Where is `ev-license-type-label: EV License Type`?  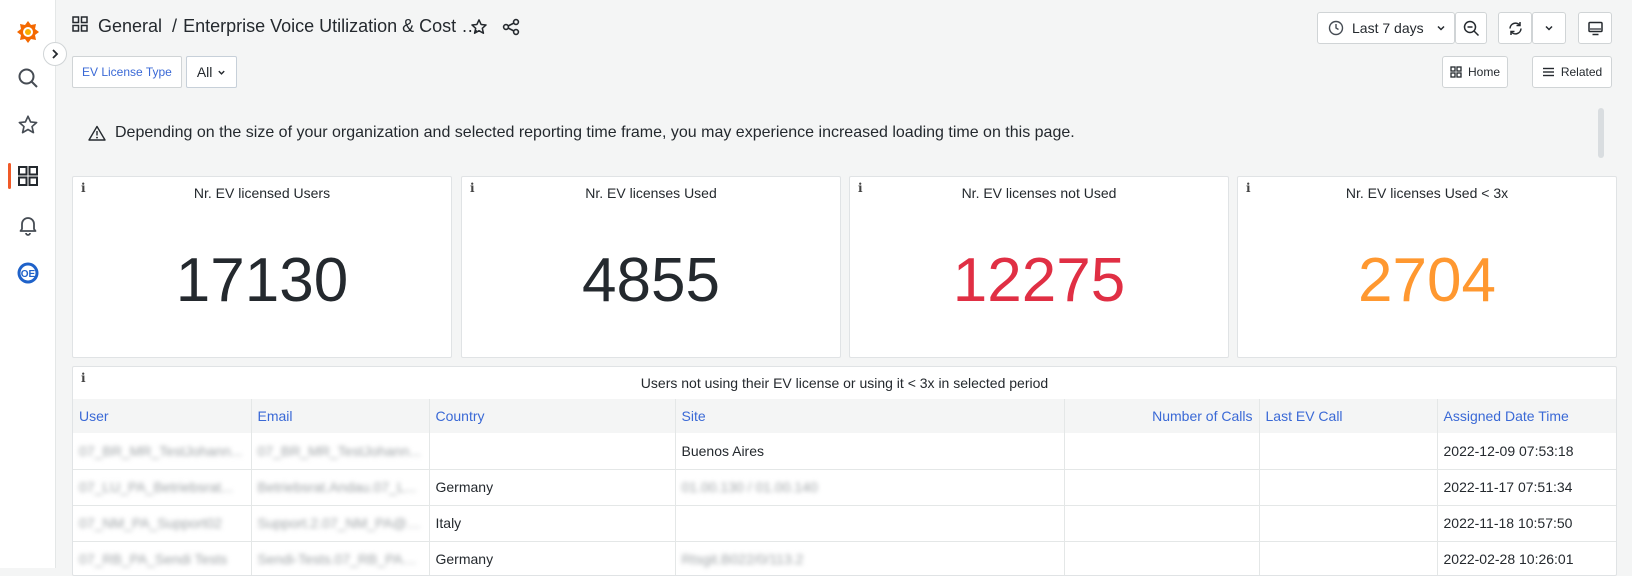
ev-license-type-label: EV License Type is located at coordinates (127, 72).